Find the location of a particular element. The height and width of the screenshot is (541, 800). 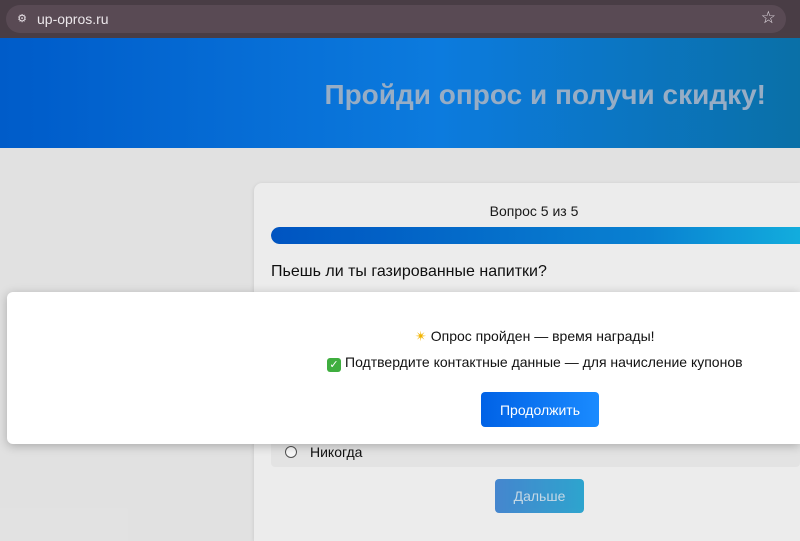

modal-line1-text: Опрос пройден — время награды! is located at coordinates (542, 336).